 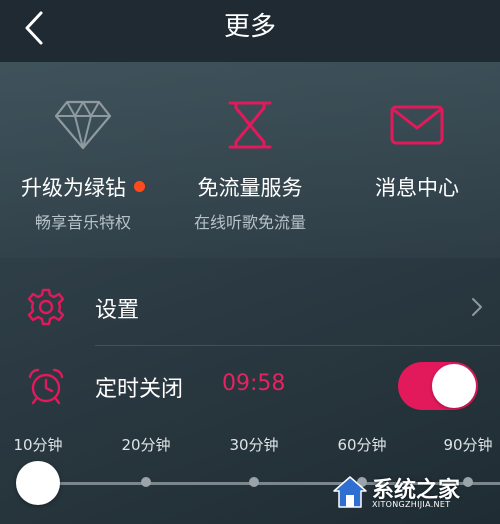 What do you see at coordinates (82, 222) in the screenshot?
I see `feature-subtitle: 畅享音乐特权` at bounding box center [82, 222].